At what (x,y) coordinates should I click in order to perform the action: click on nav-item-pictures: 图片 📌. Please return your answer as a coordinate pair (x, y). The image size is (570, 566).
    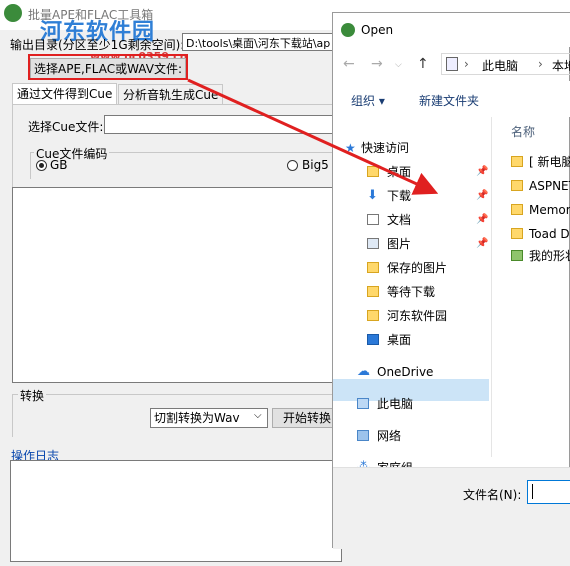
    Looking at the image, I should click on (411, 244).